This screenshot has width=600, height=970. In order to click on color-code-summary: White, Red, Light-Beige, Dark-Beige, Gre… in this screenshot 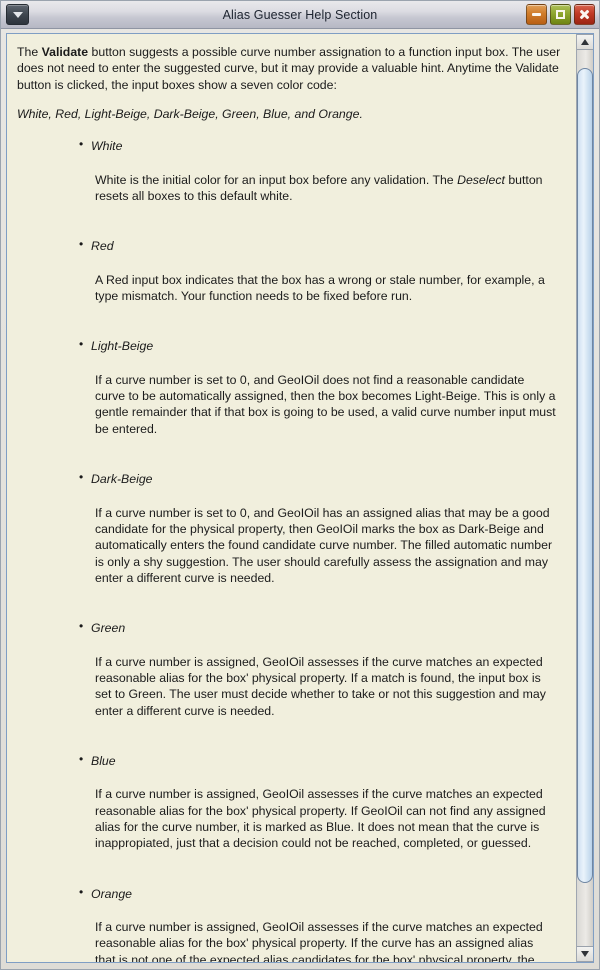, I will do `click(190, 114)`.